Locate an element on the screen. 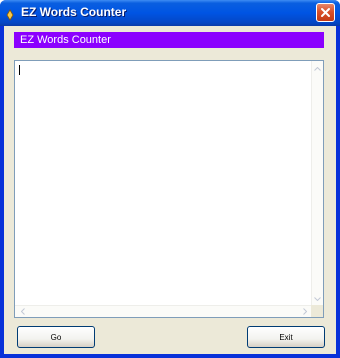  horizontal-scrollbar is located at coordinates (163, 311).